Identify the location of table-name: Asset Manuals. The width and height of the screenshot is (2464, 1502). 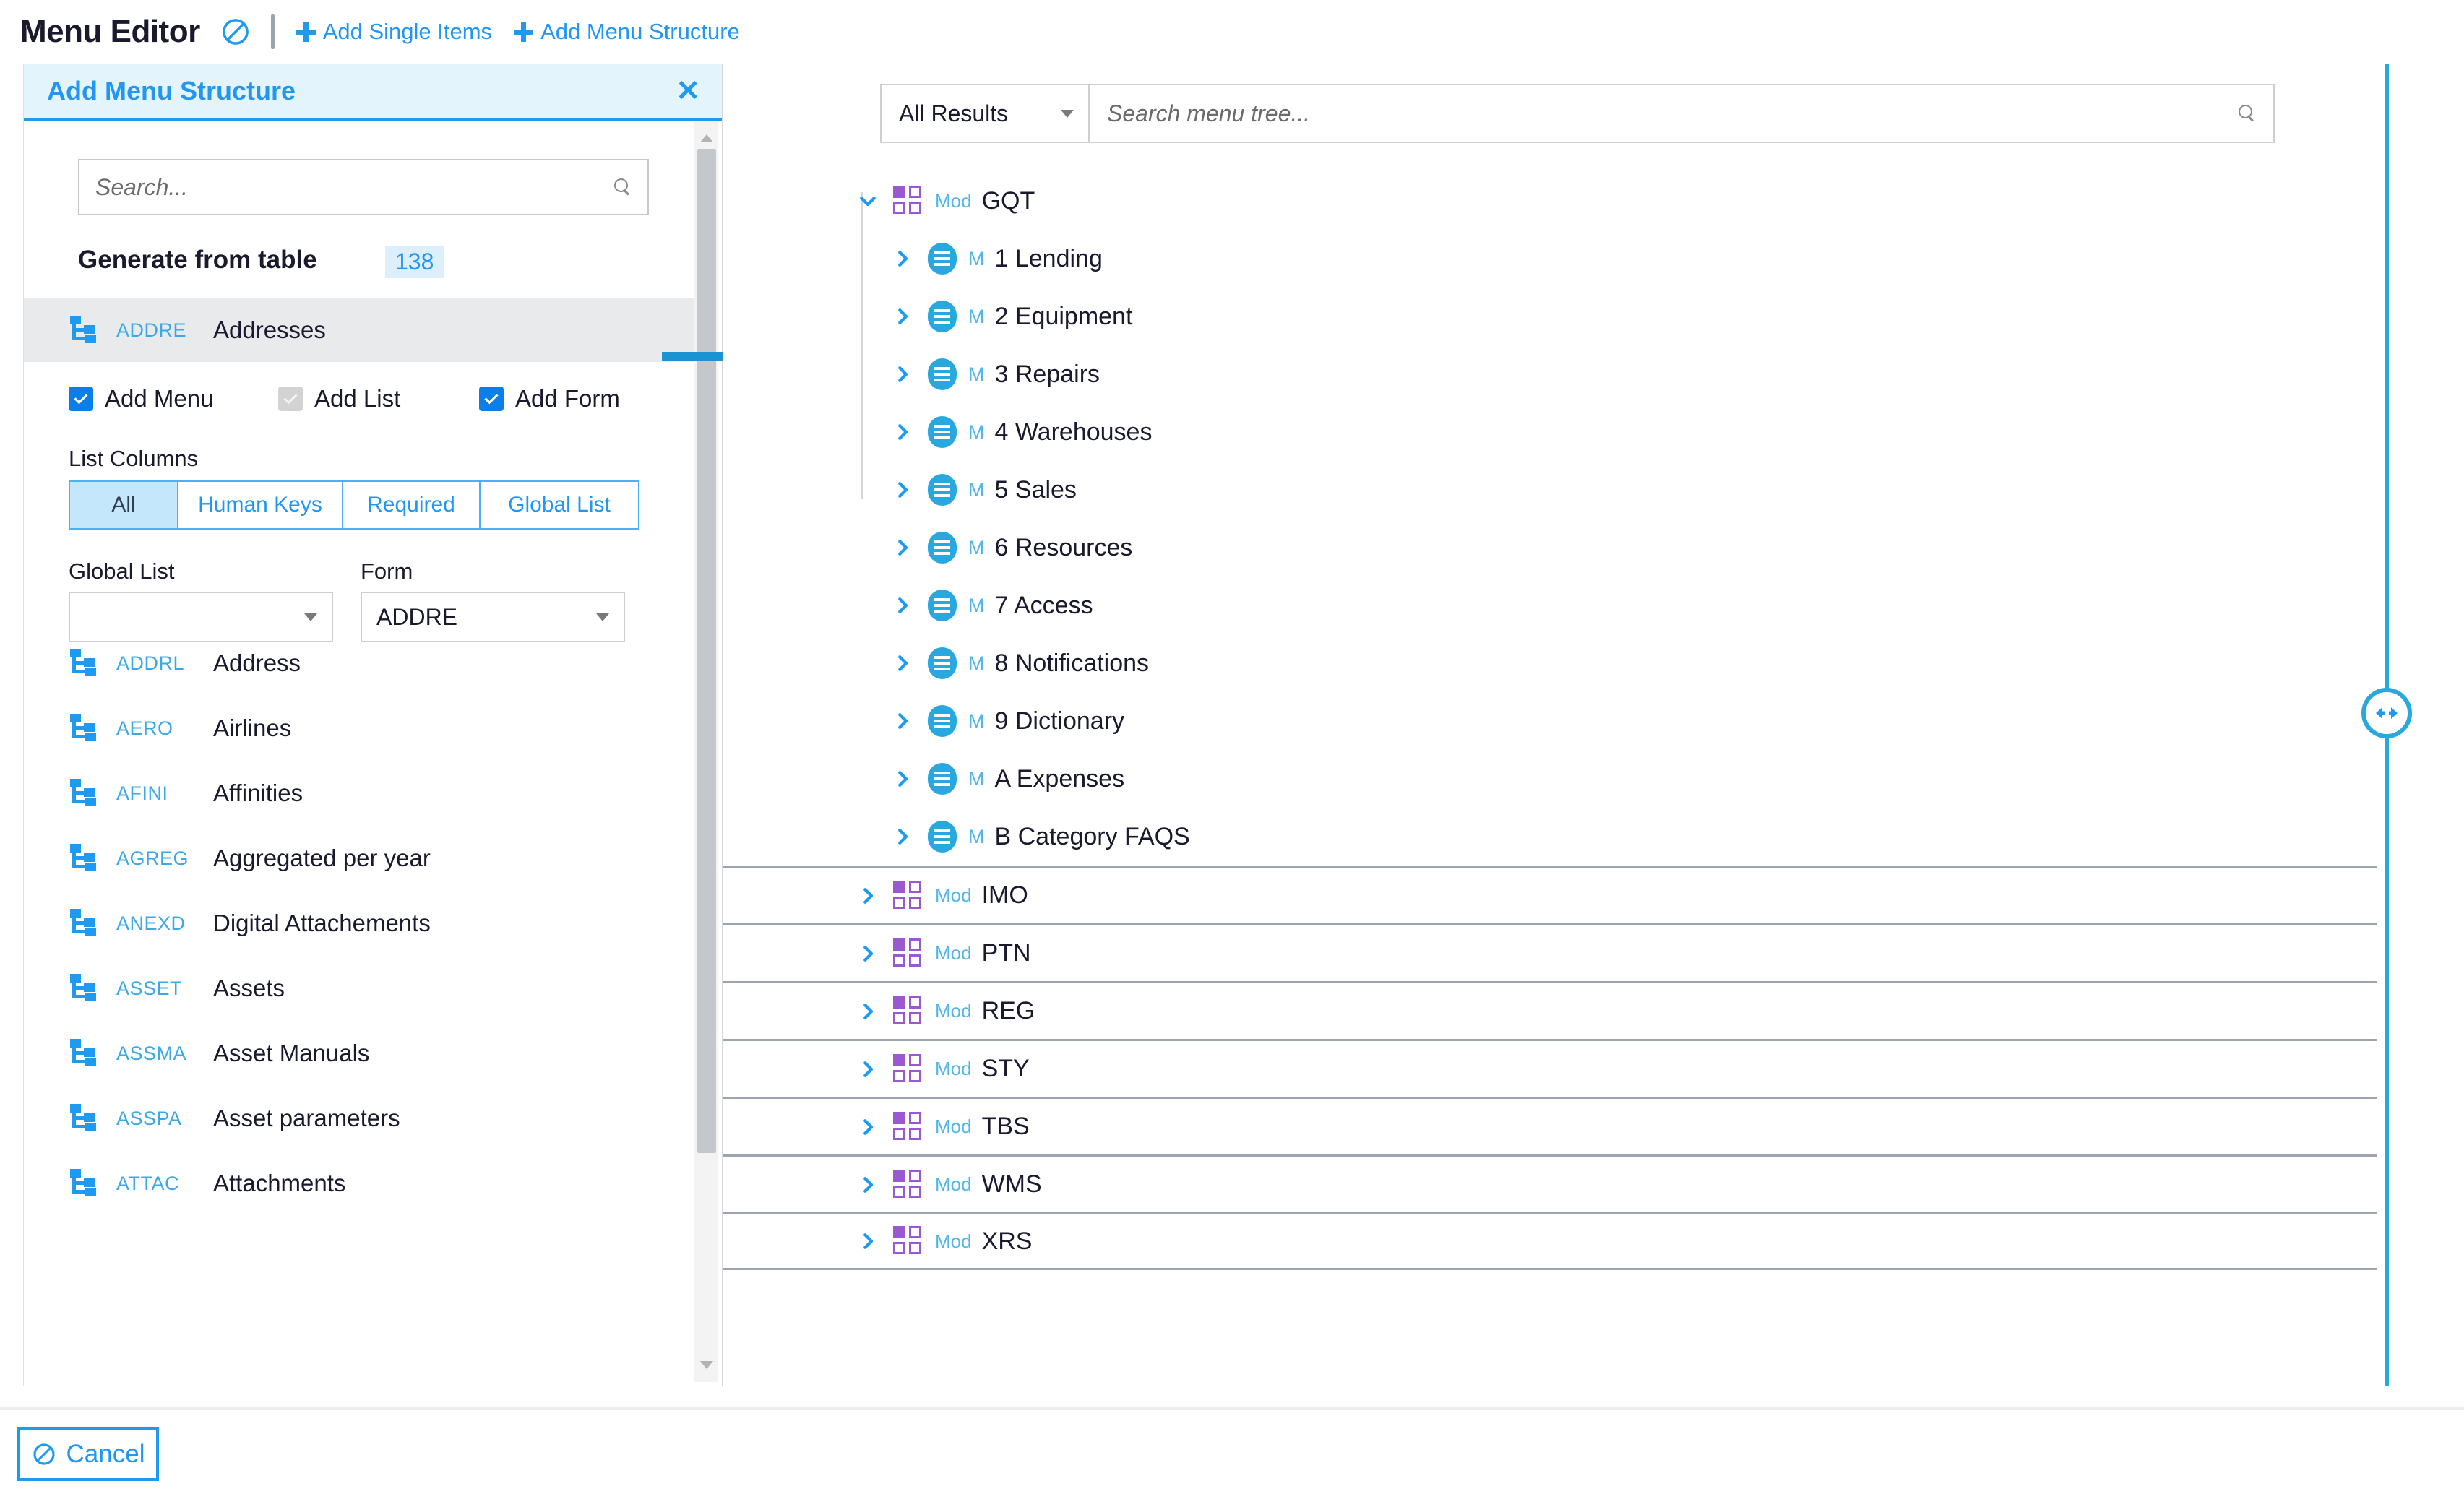
(291, 1053).